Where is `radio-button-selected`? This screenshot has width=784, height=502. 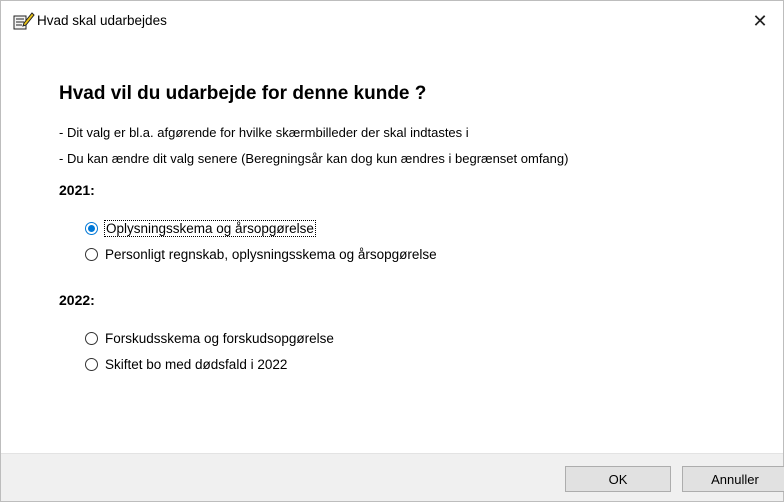
radio-button-selected is located at coordinates (91, 228).